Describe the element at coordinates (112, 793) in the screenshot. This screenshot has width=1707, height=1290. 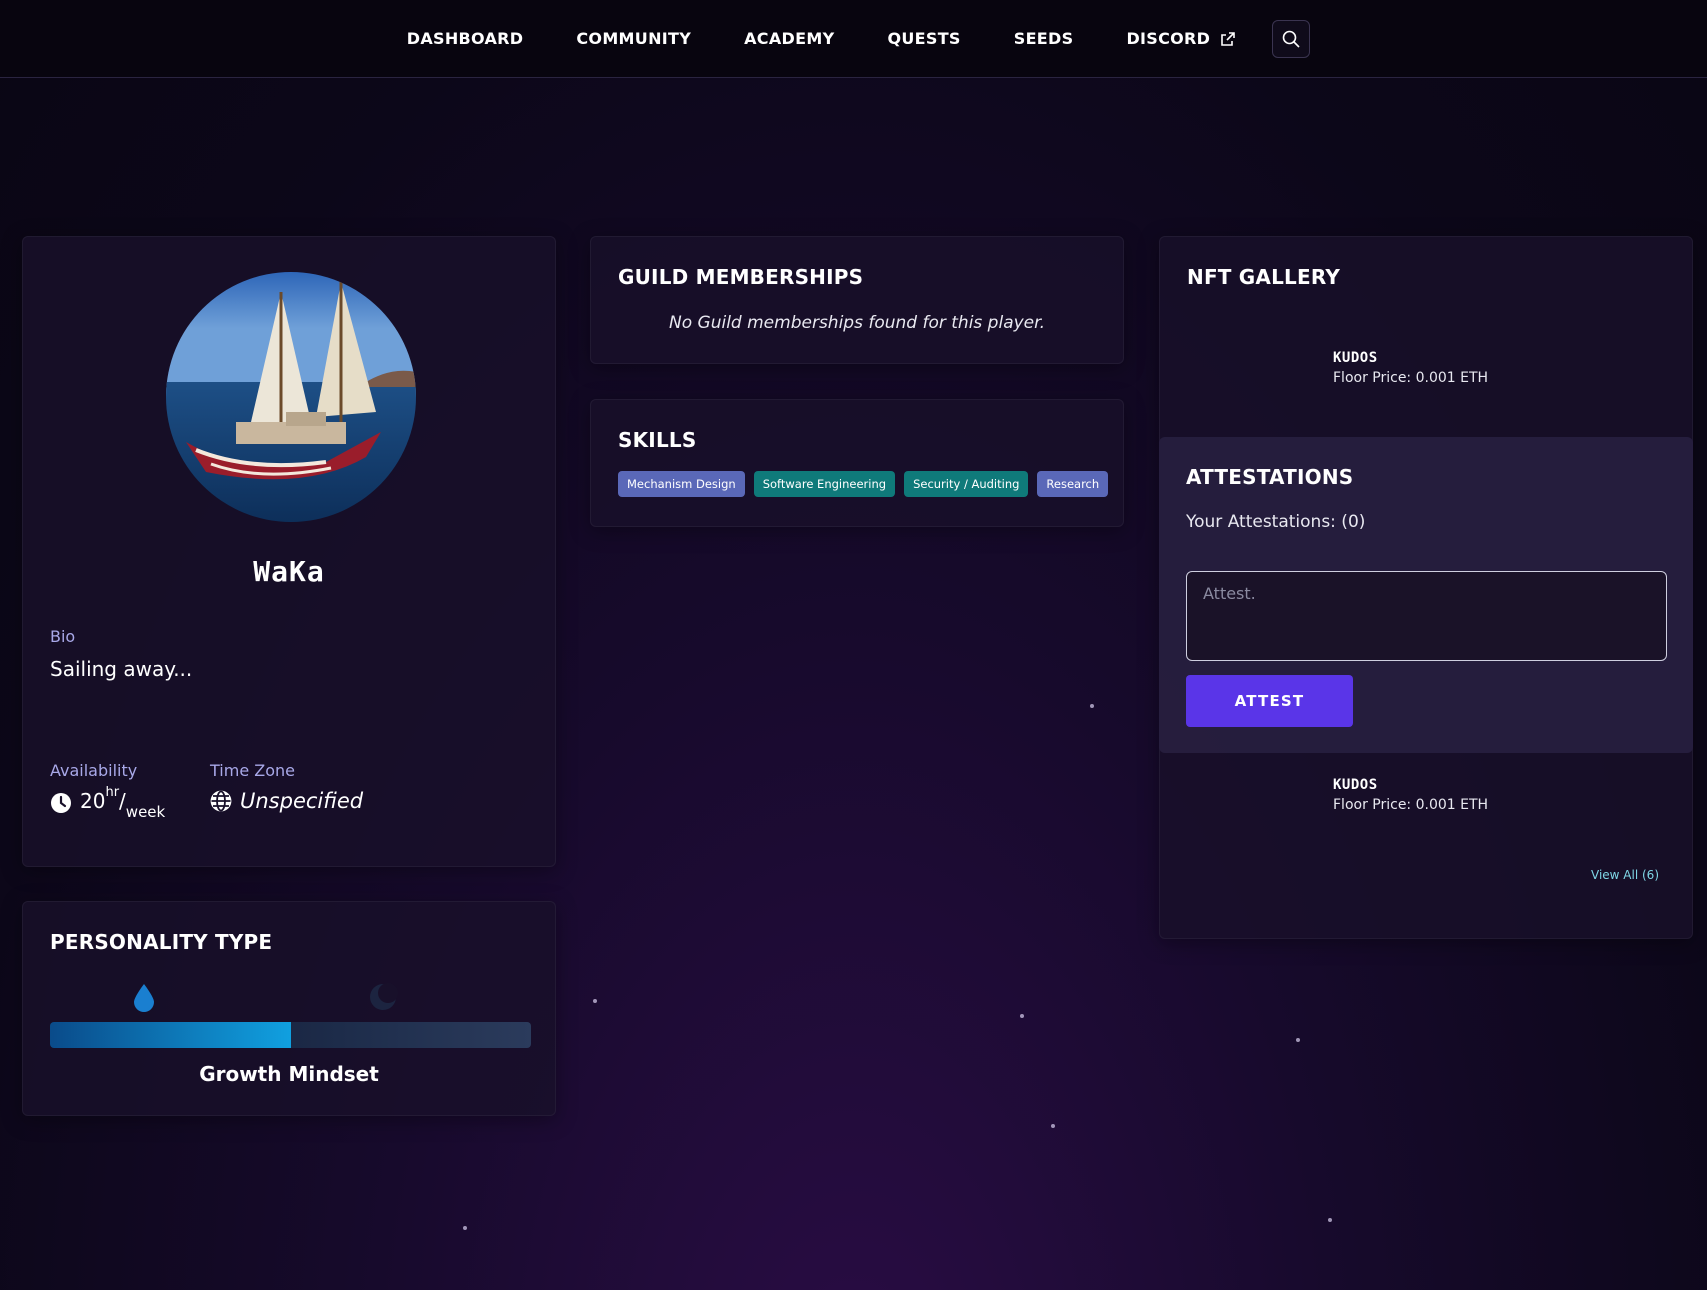
I see `availability-unit-top: hr` at that location.